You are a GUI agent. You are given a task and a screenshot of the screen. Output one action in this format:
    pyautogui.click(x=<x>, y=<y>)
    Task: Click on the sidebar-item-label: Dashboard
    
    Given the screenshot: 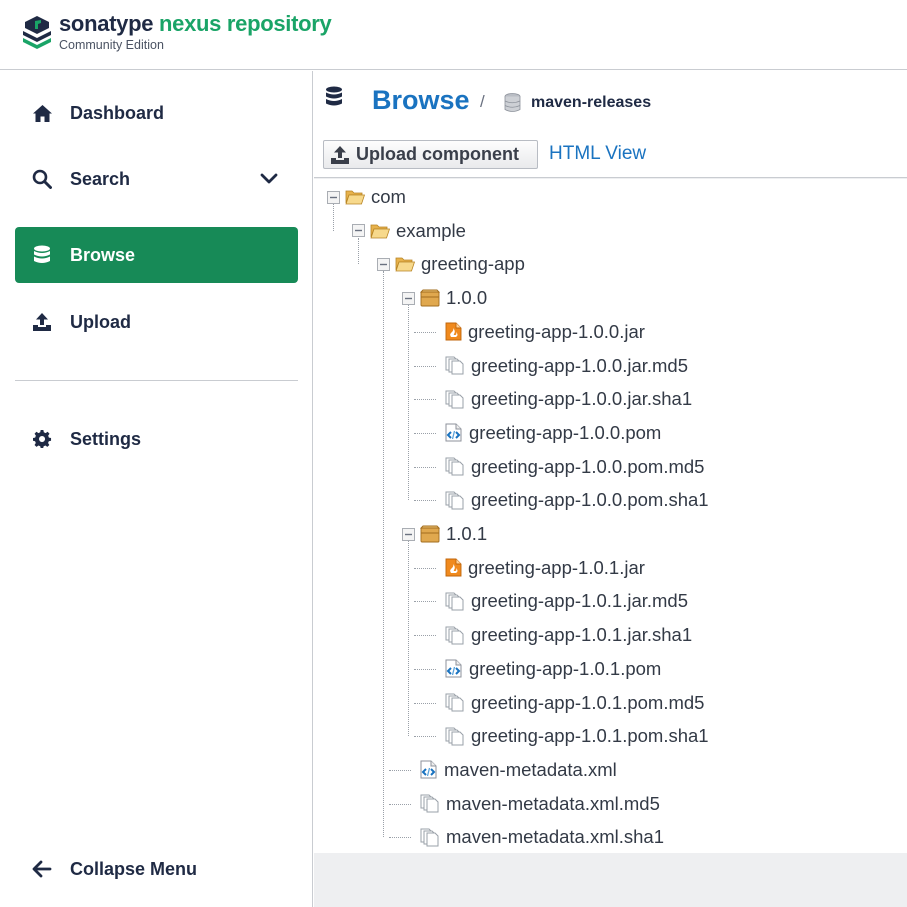 What is the action you would take?
    pyautogui.click(x=117, y=112)
    